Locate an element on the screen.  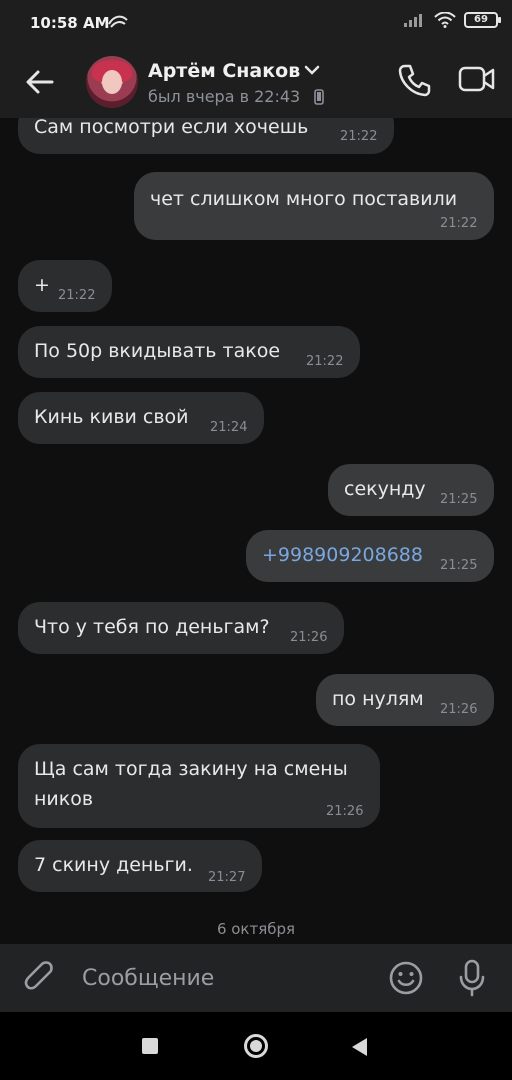
chevron-down-icon is located at coordinates (312, 70).